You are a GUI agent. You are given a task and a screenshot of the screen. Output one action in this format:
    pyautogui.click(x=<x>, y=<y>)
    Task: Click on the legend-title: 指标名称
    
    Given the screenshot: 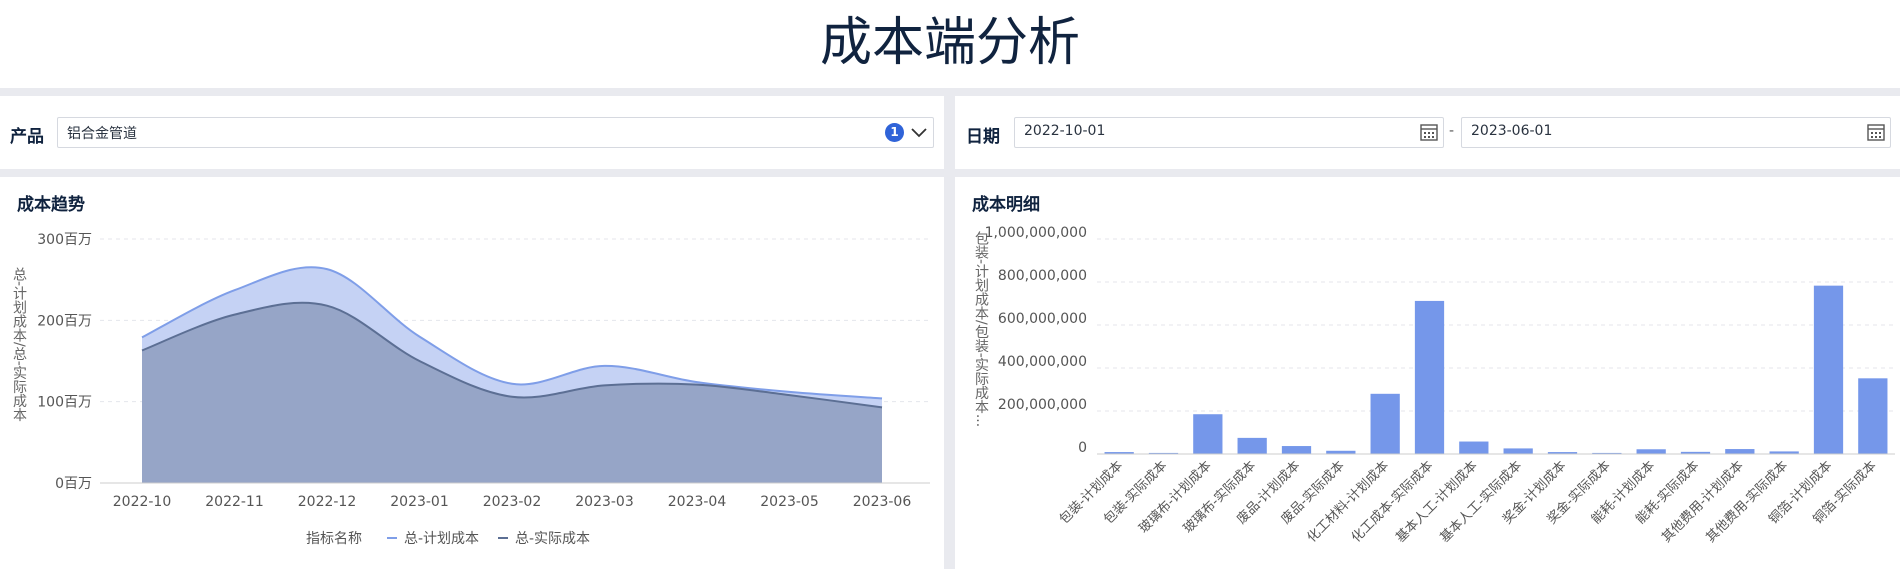 What is the action you would take?
    pyautogui.click(x=334, y=539)
    